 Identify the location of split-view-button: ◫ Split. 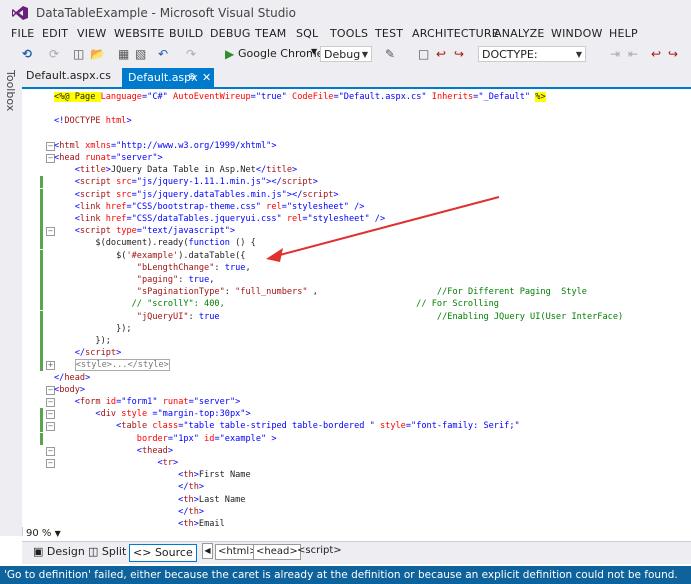
(107, 552).